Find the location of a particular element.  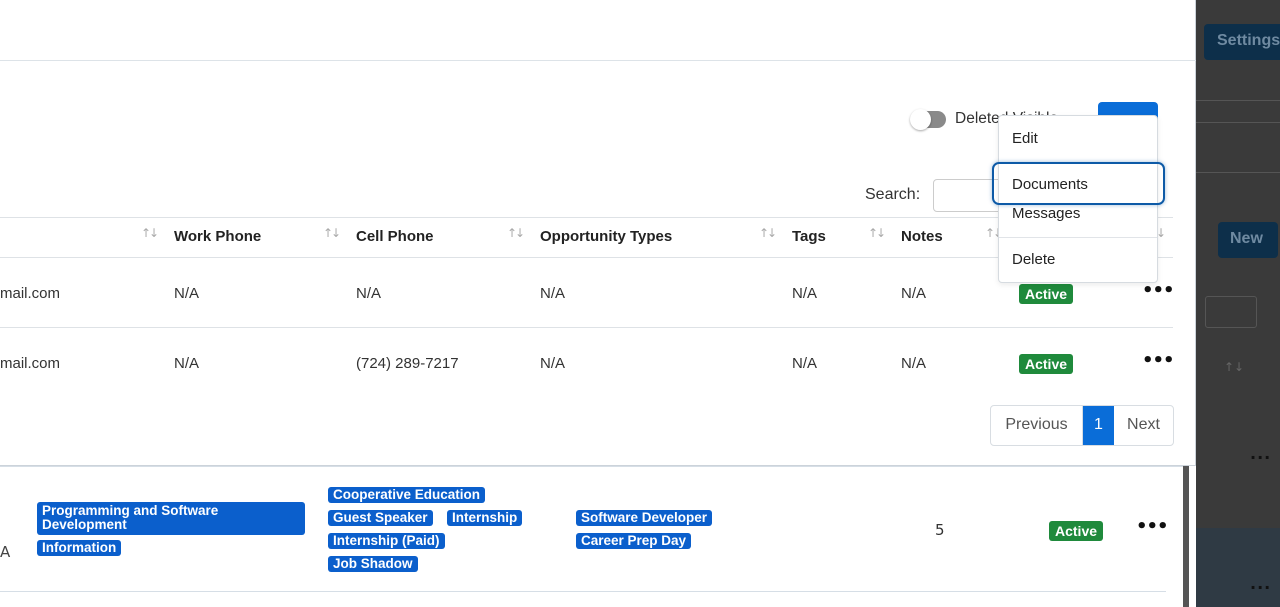

focus-highlight is located at coordinates (1078, 183).